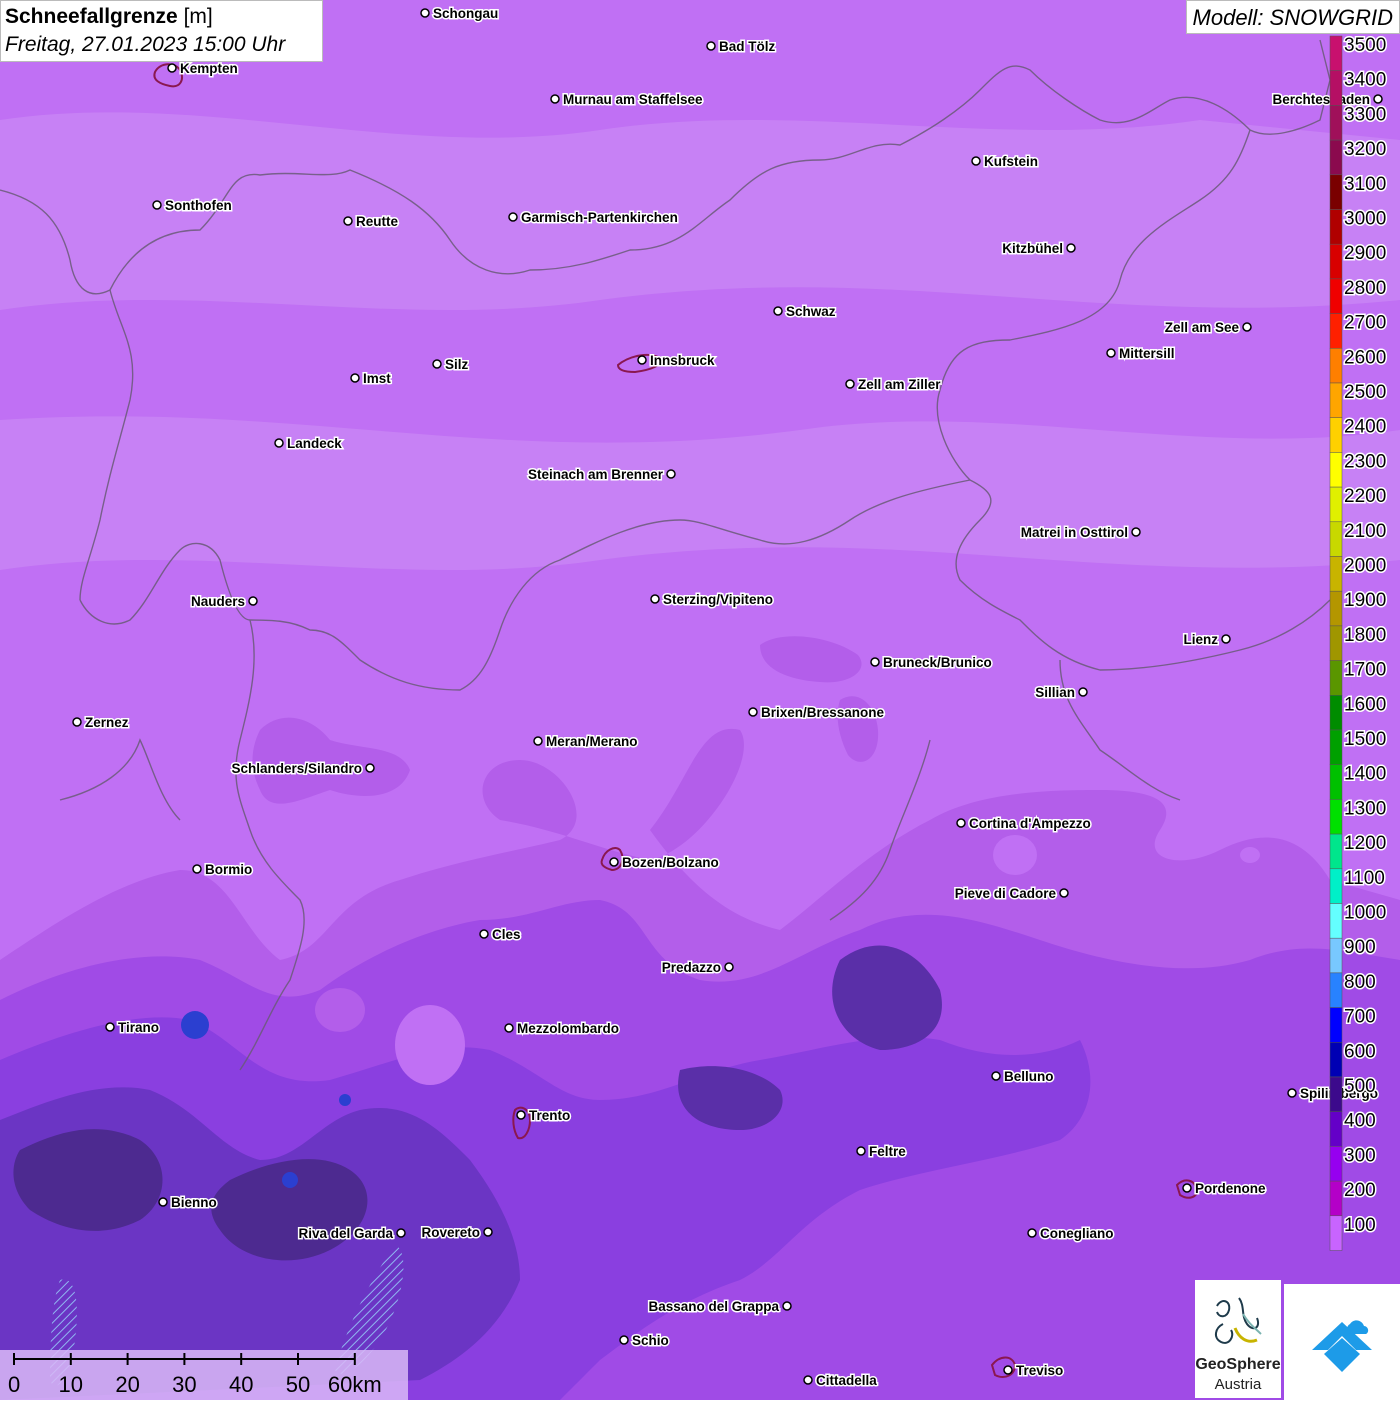  I want to click on legend-label-2600: 2600, so click(1365, 357).